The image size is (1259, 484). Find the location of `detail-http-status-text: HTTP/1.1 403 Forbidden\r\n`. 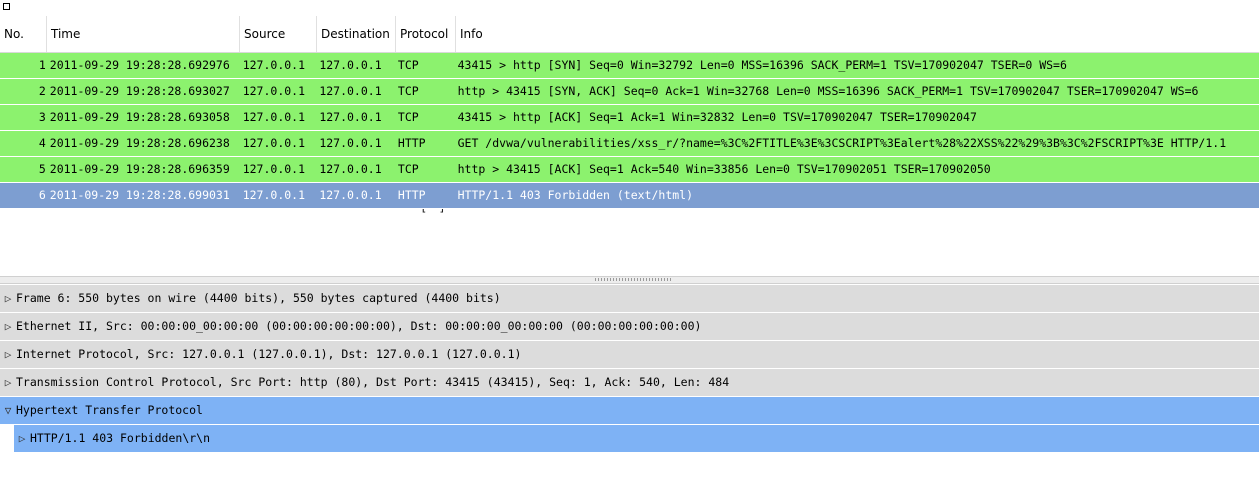

detail-http-status-text: HTTP/1.1 403 Forbidden\r\n is located at coordinates (120, 438).